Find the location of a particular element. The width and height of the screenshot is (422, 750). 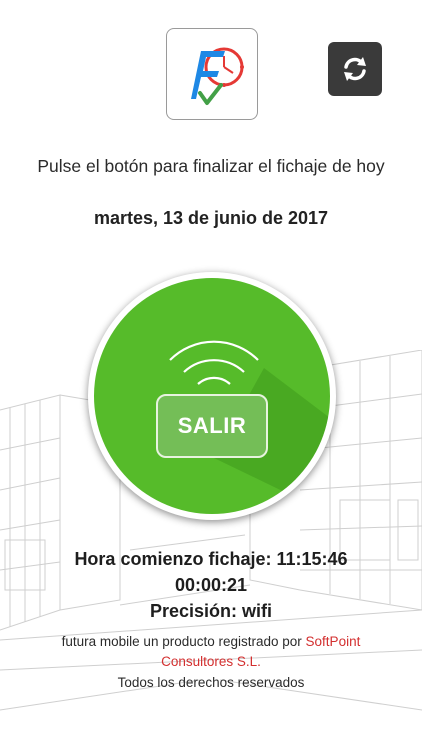

app-logo is located at coordinates (212, 74).